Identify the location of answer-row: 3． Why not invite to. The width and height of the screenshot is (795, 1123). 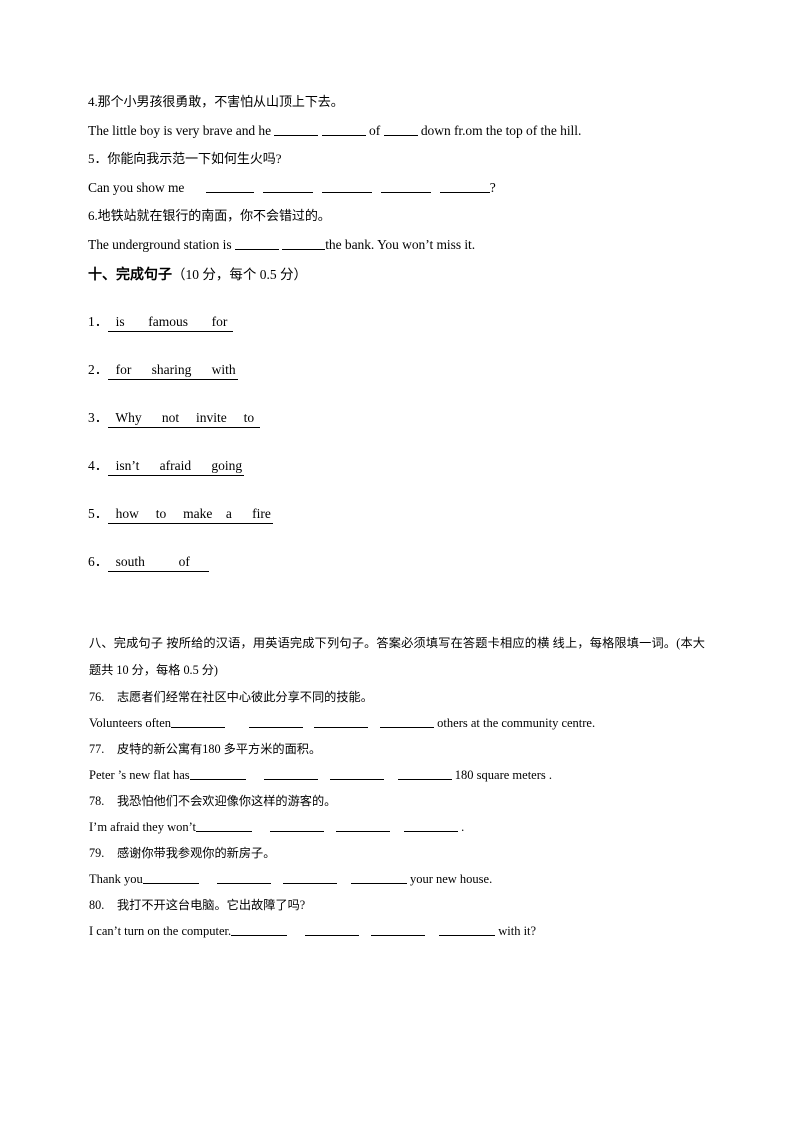
(338, 430).